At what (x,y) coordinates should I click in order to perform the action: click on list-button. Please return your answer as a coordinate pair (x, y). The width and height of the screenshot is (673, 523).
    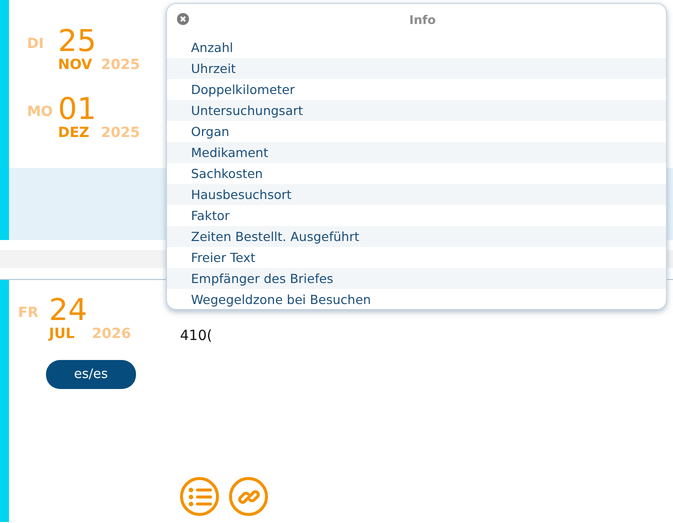
    Looking at the image, I should click on (199, 496).